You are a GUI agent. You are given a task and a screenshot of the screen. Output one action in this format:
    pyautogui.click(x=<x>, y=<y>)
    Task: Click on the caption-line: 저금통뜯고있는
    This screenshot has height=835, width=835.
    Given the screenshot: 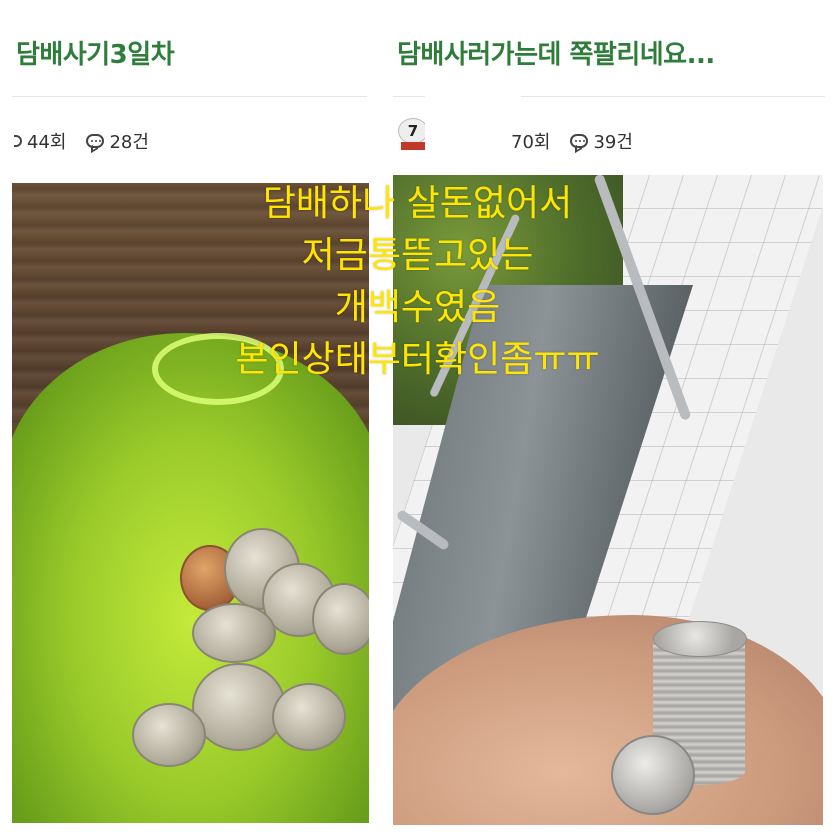 What is the action you would take?
    pyautogui.click(x=417, y=255)
    